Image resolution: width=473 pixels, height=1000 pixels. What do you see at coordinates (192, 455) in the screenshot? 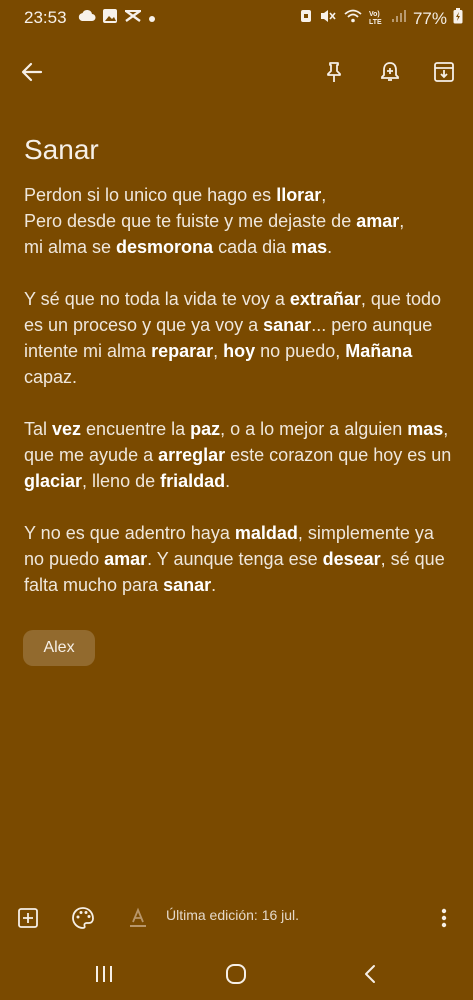
I see `bold-text: arreglar` at bounding box center [192, 455].